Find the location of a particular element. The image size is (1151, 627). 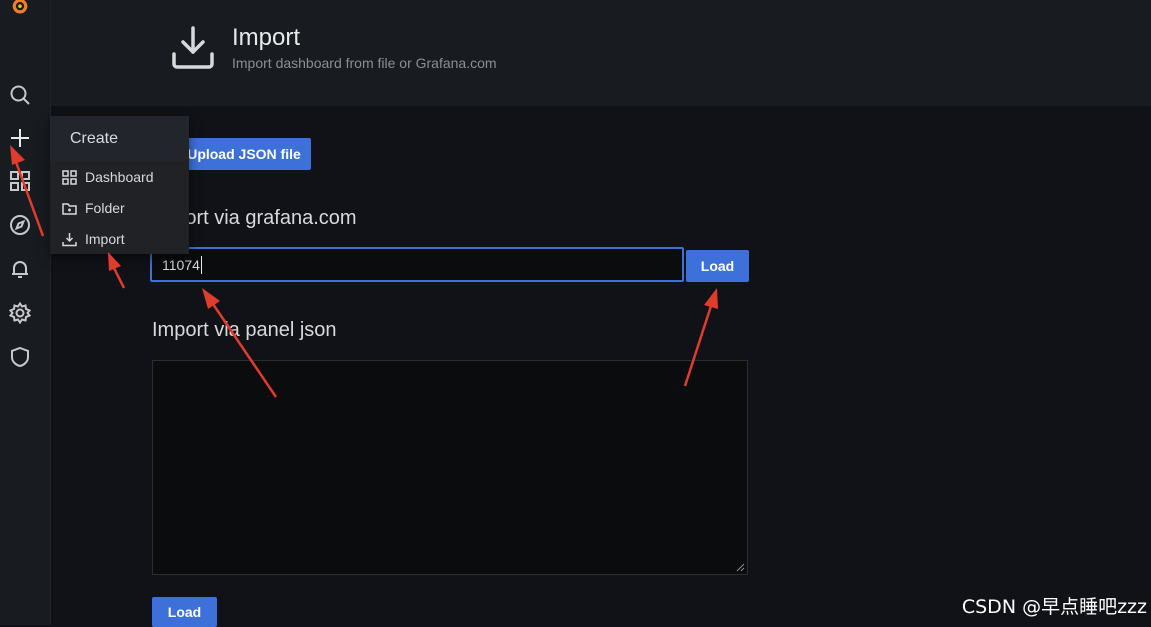

load-grafana-button: Load is located at coordinates (717, 266).